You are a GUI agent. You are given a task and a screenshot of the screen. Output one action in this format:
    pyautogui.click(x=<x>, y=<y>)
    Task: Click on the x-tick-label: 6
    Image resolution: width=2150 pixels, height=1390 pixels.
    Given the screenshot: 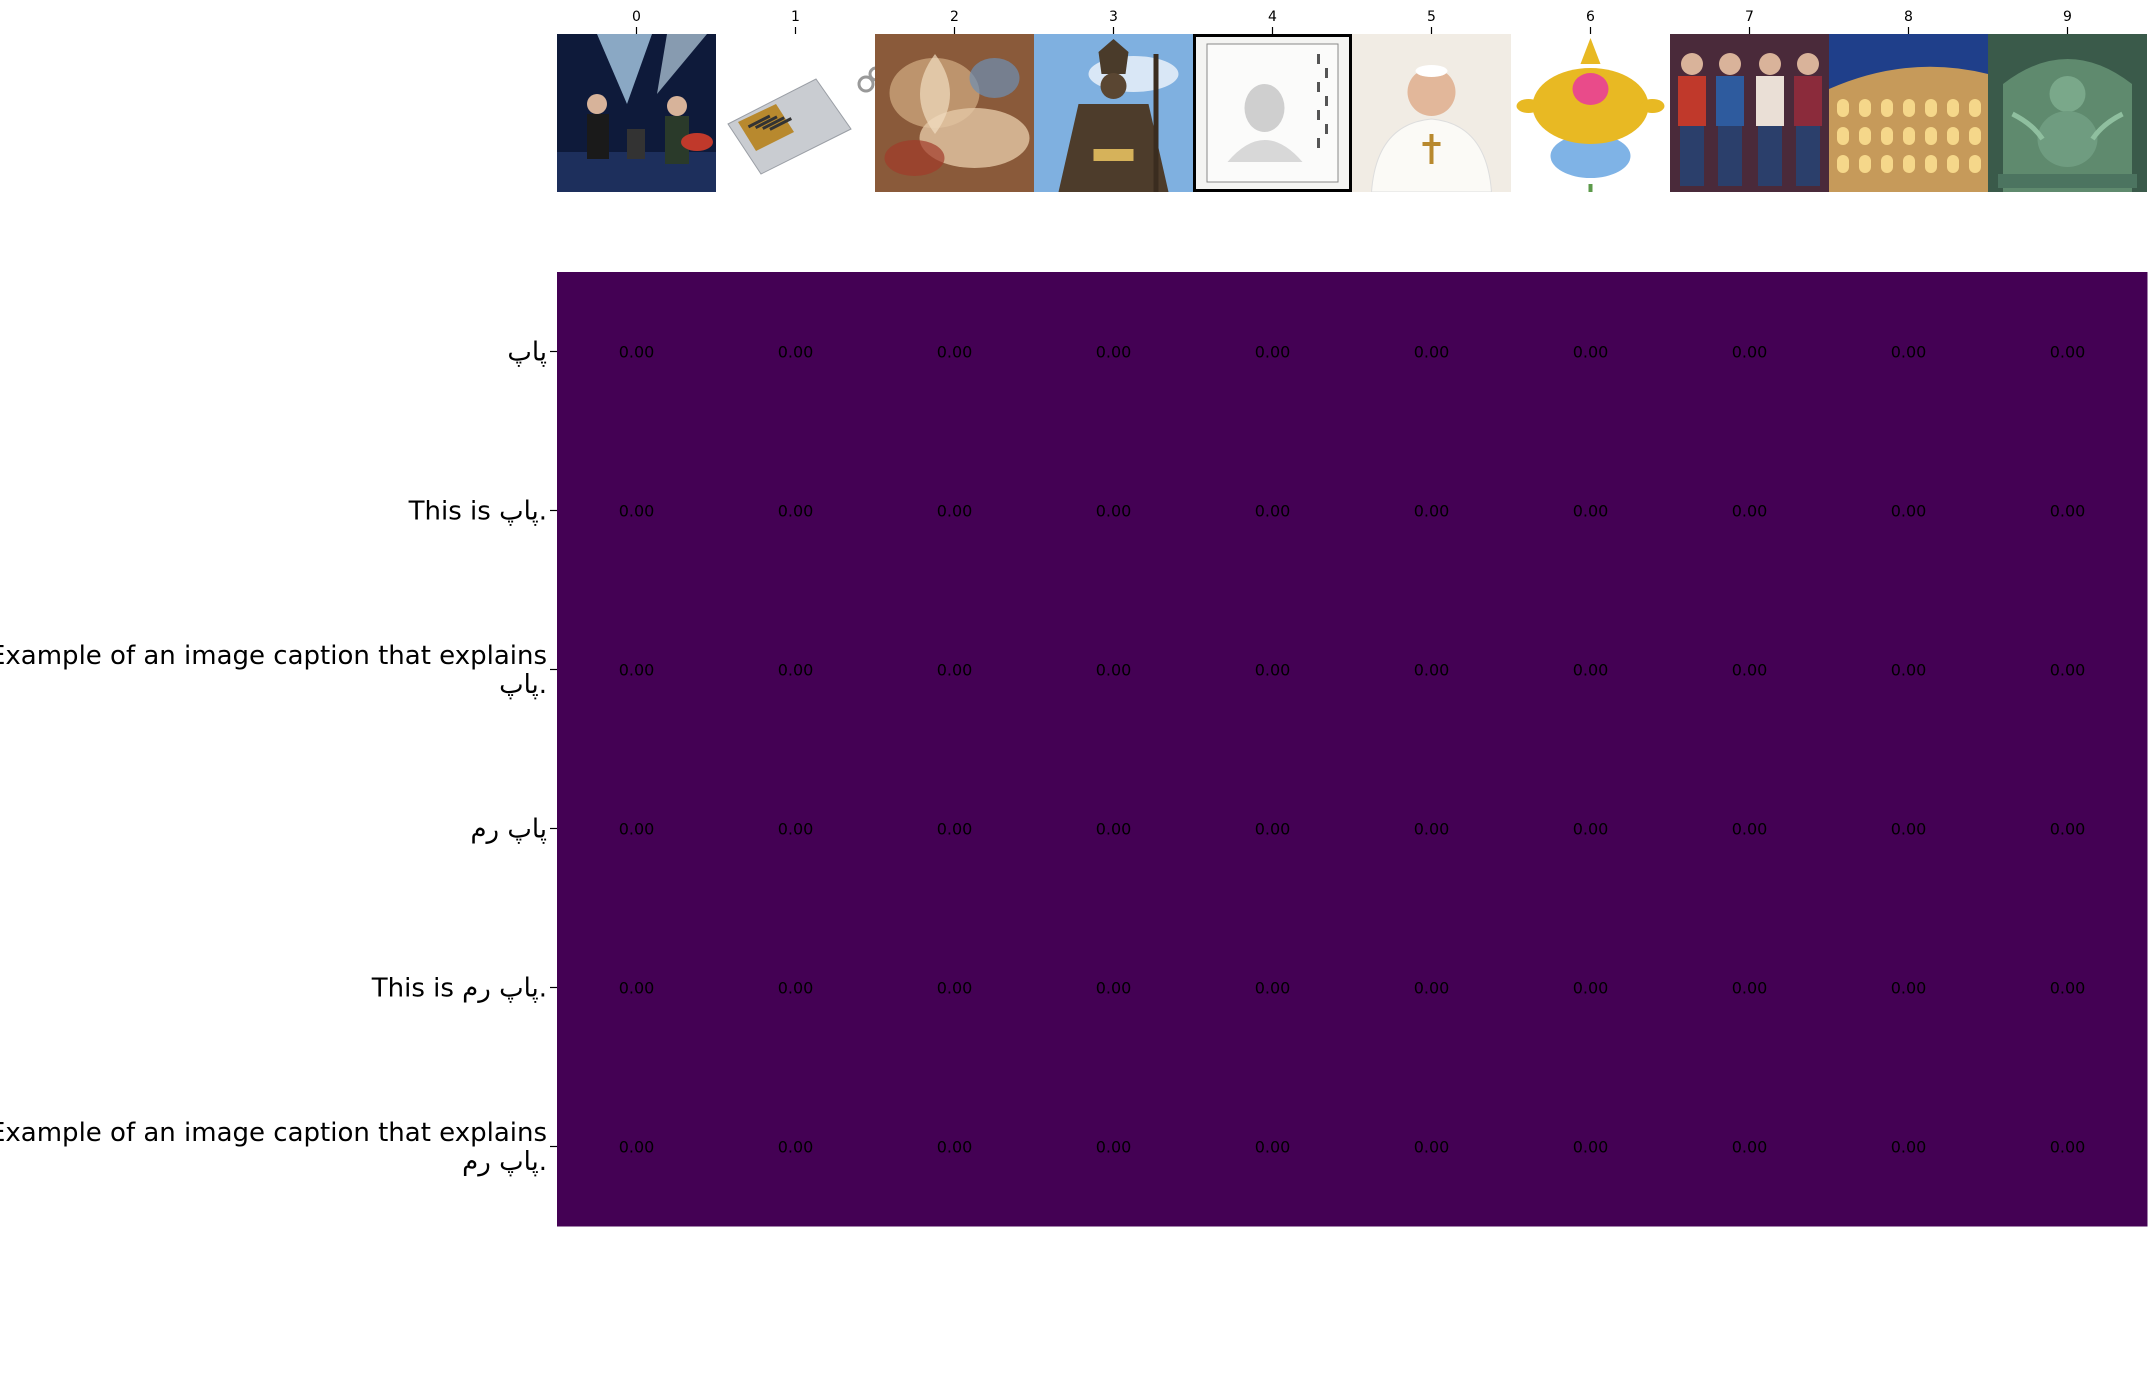 What is the action you would take?
    pyautogui.click(x=1590, y=17)
    